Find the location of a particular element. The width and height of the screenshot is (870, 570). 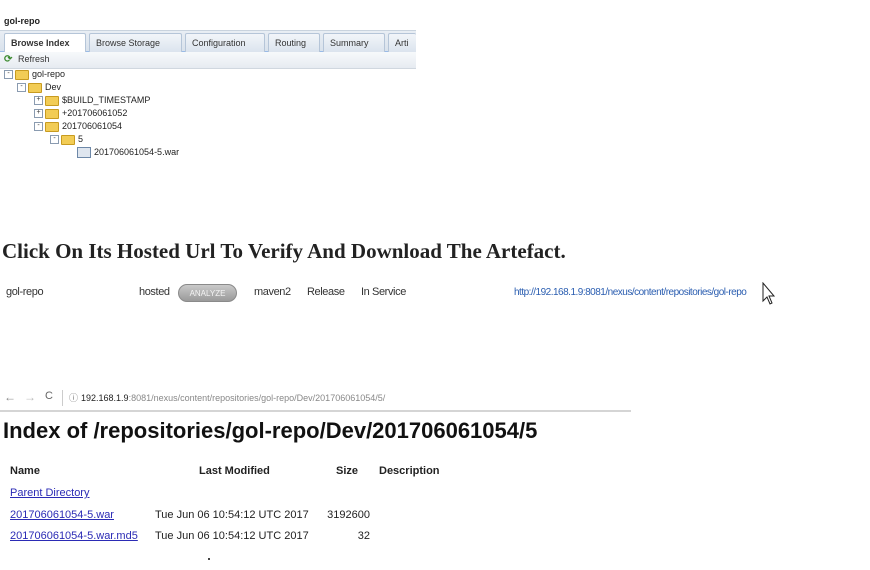

reload-icon: C is located at coordinates (49, 396).